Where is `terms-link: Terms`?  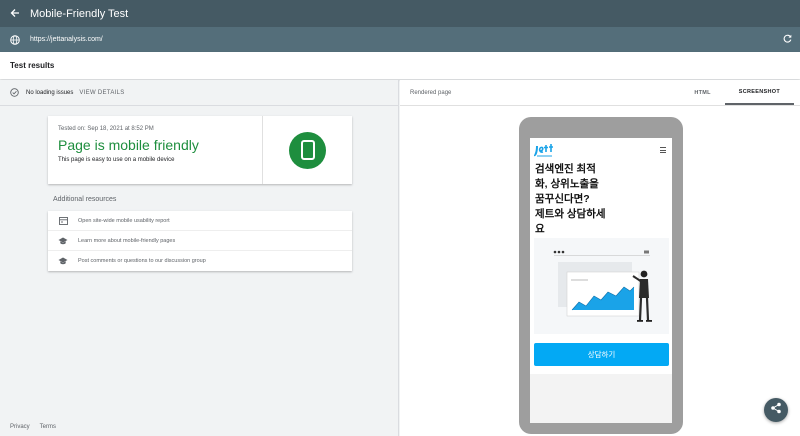
terms-link: Terms is located at coordinates (48, 427).